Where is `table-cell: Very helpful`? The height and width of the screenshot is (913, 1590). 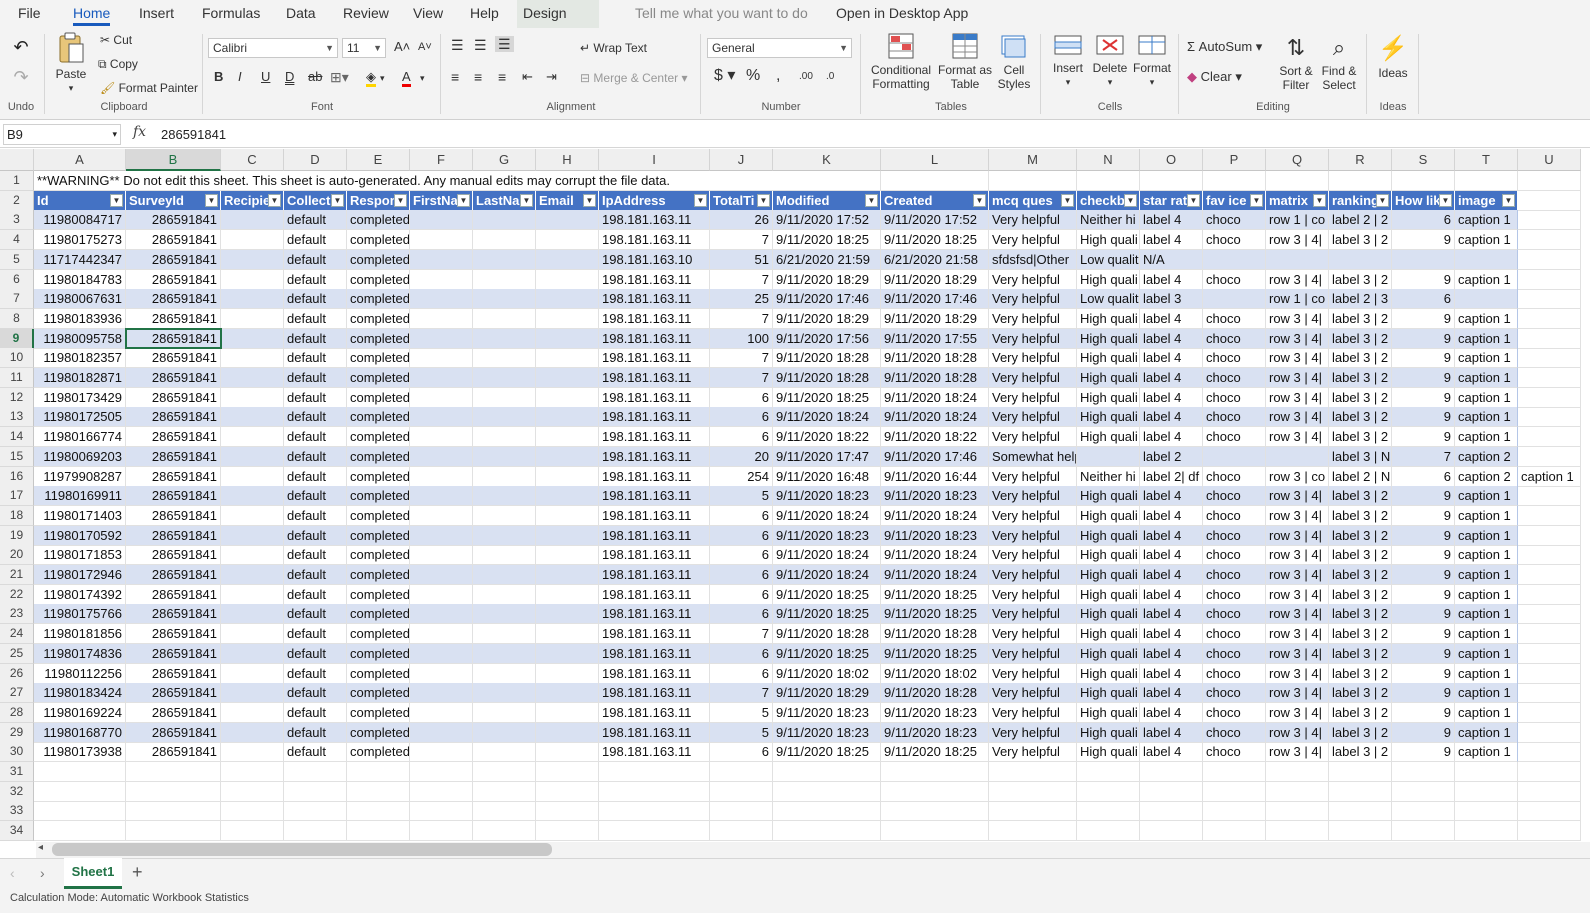 table-cell: Very helpful is located at coordinates (1033, 594).